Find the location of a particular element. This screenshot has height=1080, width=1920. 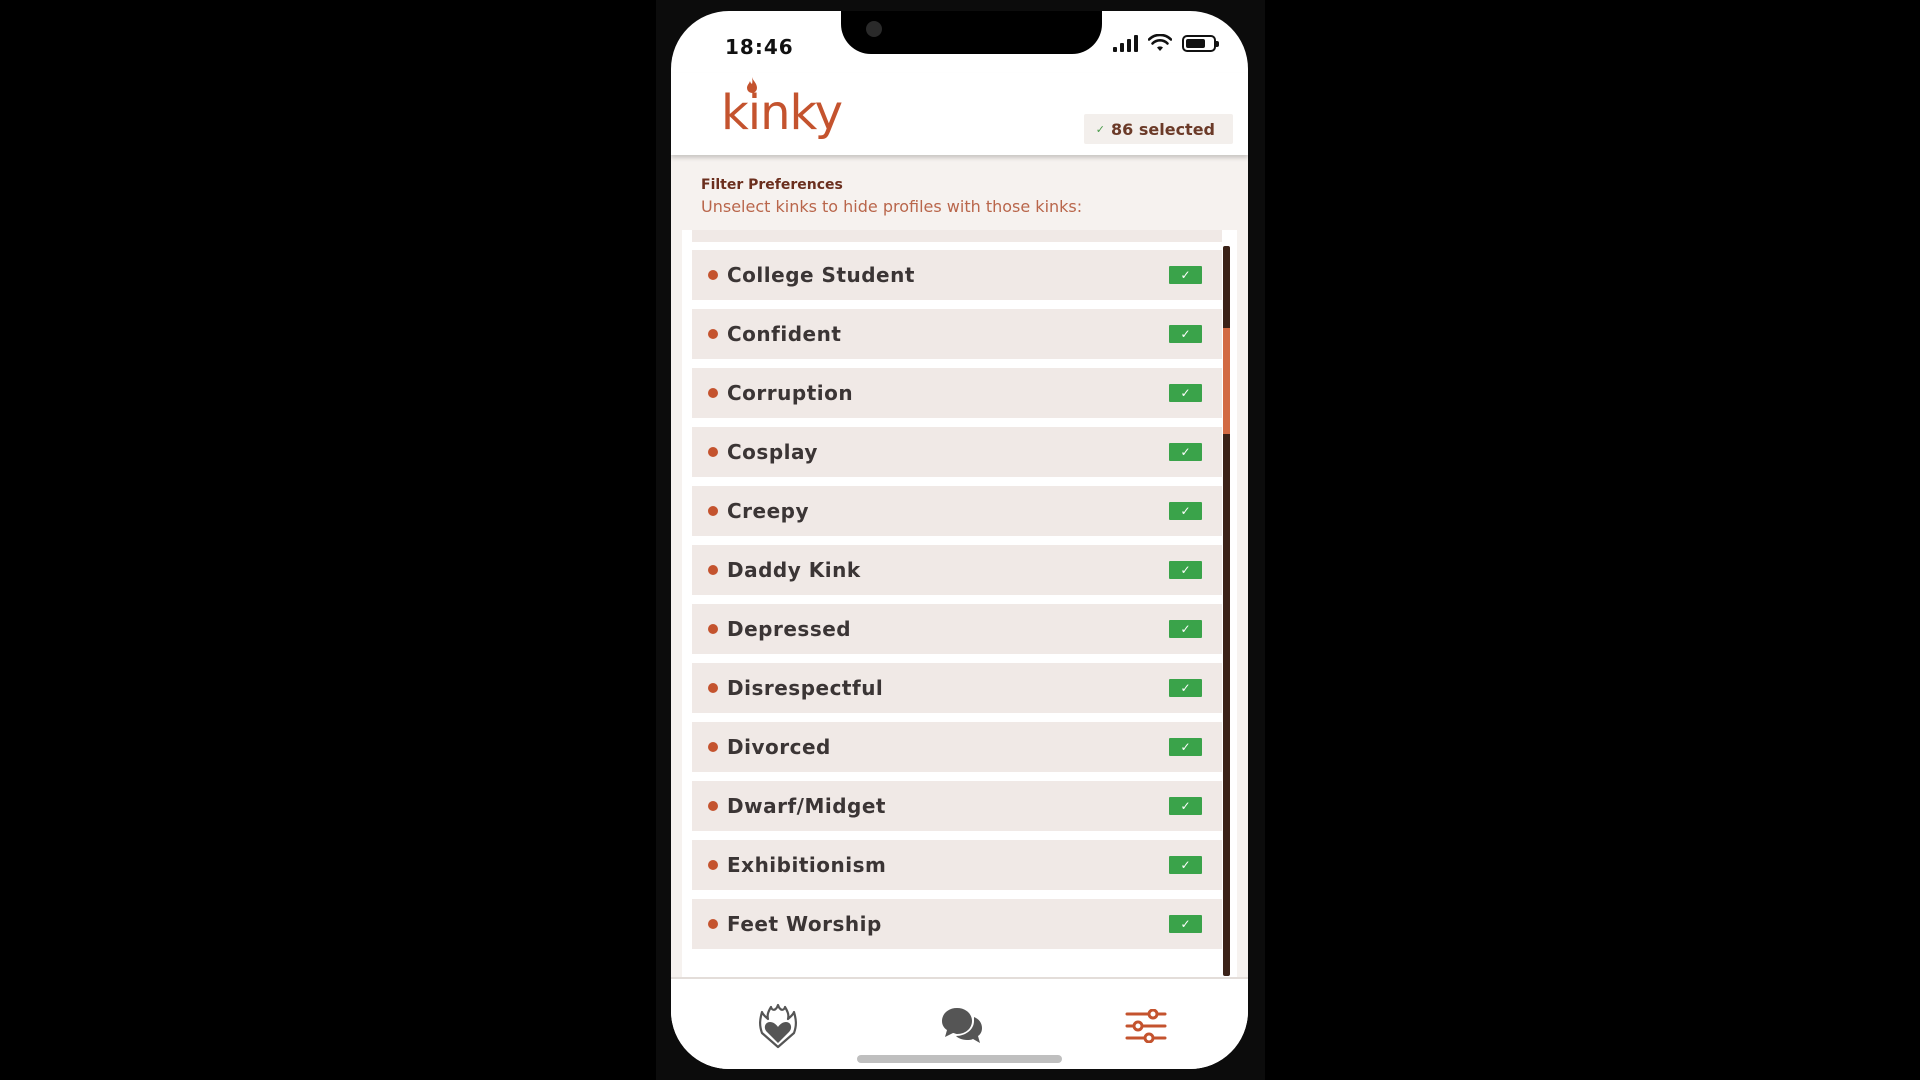

list-item: Confident ✓ is located at coordinates (957, 334).